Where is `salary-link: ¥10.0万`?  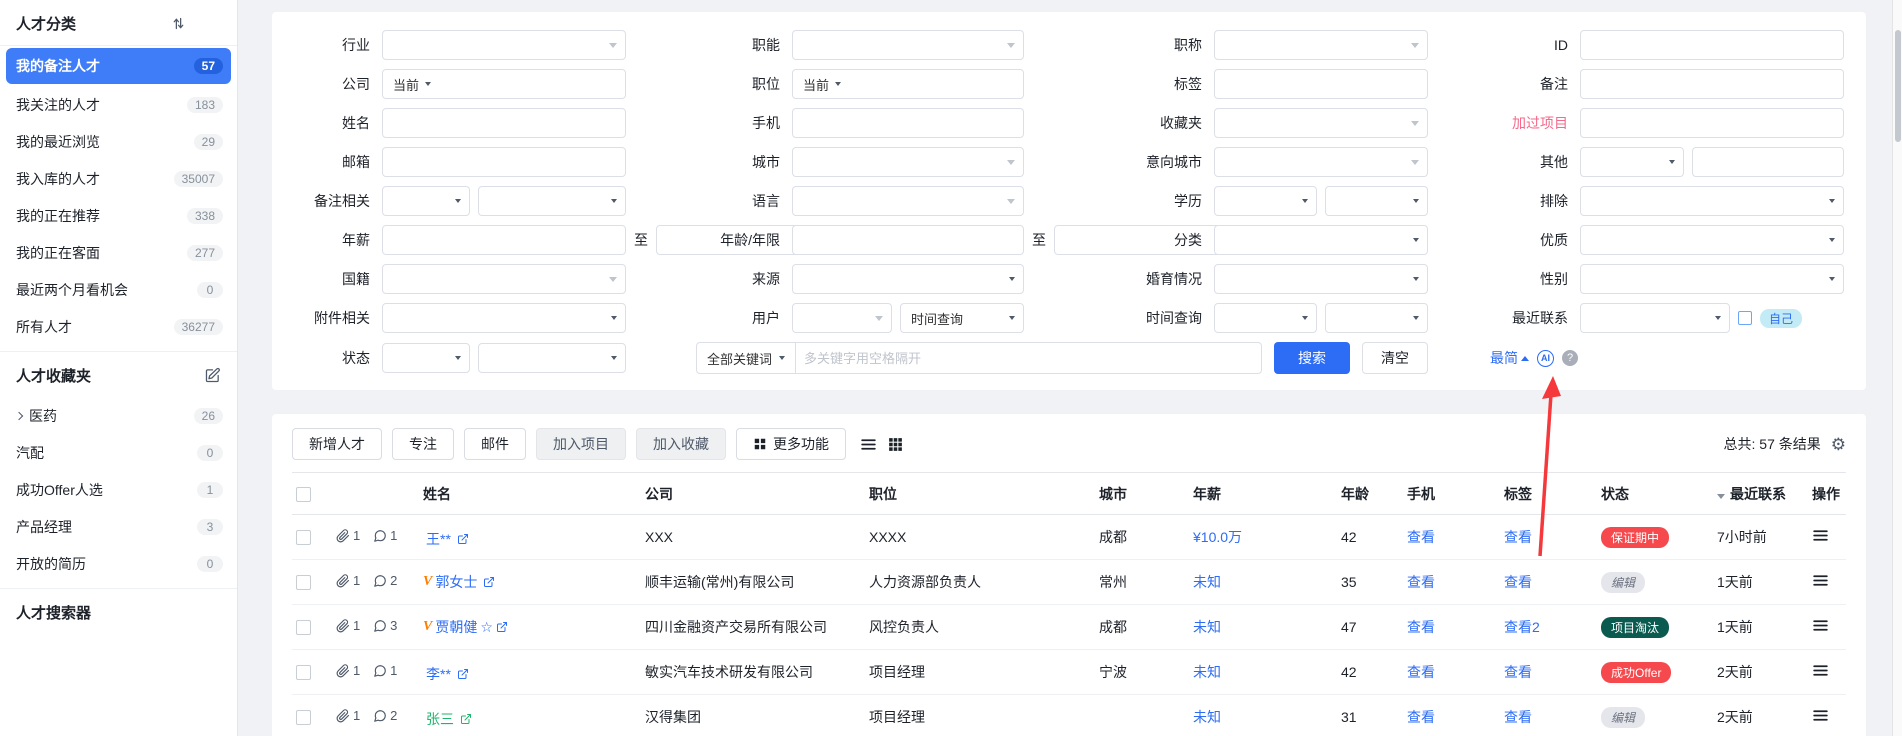 salary-link: ¥10.0万 is located at coordinates (1263, 537).